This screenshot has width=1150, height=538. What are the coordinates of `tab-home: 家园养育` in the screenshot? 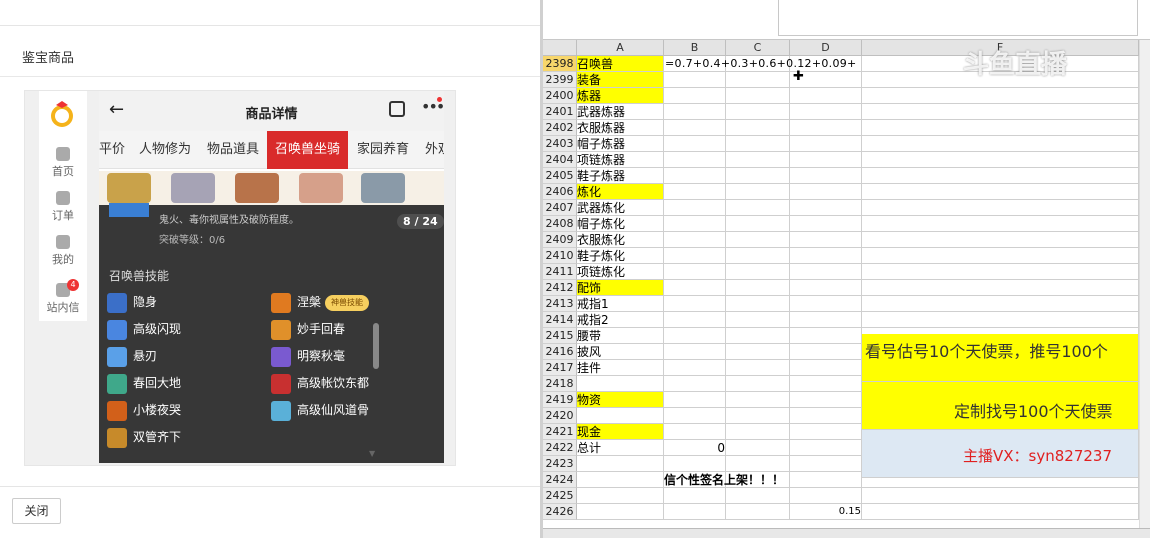 It's located at (383, 150).